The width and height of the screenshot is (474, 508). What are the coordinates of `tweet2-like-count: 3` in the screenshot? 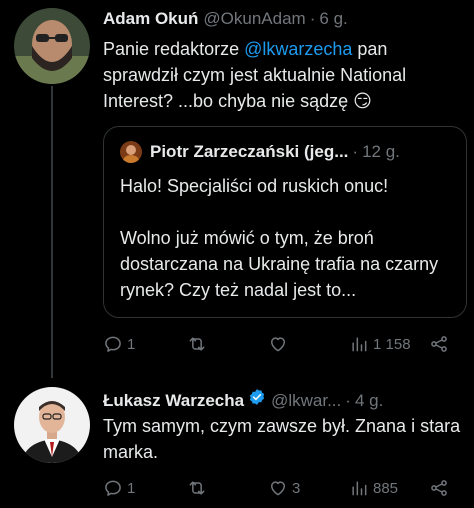 It's located at (296, 488).